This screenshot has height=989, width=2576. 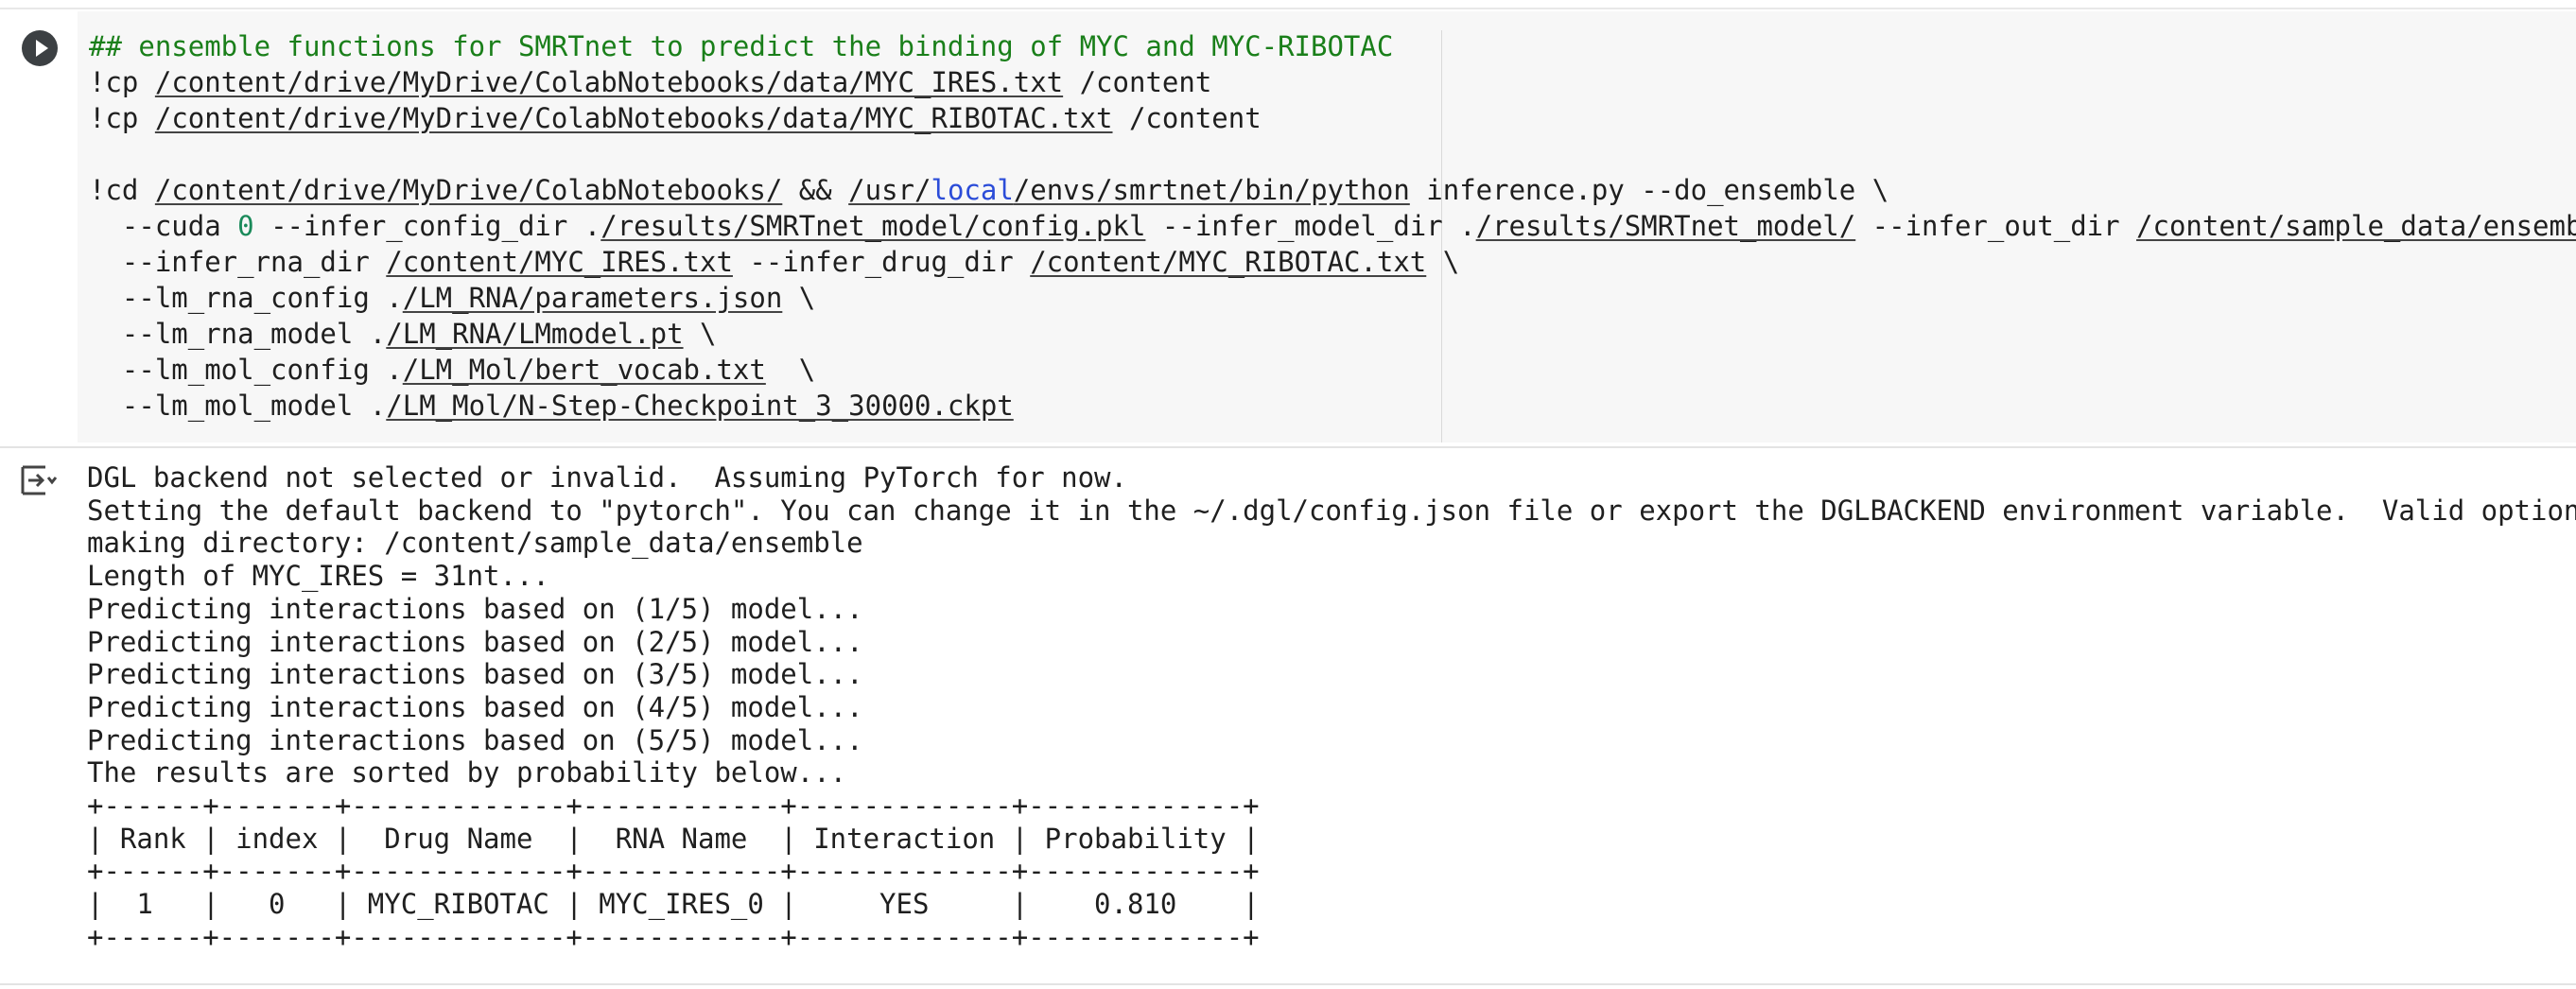 What do you see at coordinates (559, 262) in the screenshot?
I see `path-link: /content/MYC_IRES.txt` at bounding box center [559, 262].